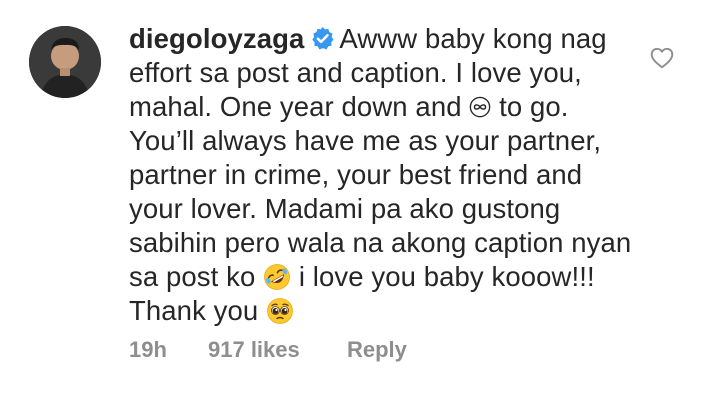 Image resolution: width=704 pixels, height=404 pixels. What do you see at coordinates (280, 311) in the screenshot?
I see `pleading-face-emoji-icon` at bounding box center [280, 311].